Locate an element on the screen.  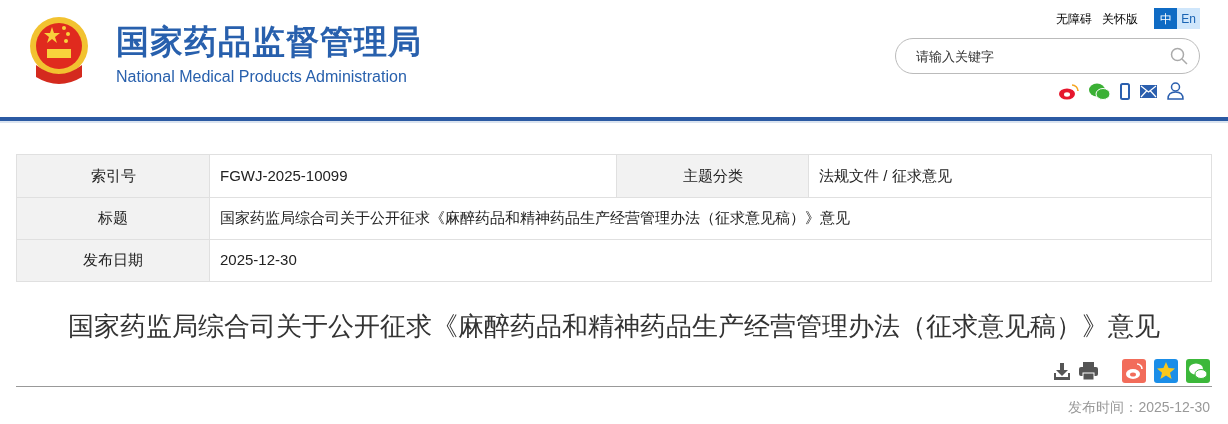
table-cell: 国家药监局综合司关于公开征求《麻醉药品和精神药品生产经营管理办法（征求意见稿）》意见 is located at coordinates (710, 218).